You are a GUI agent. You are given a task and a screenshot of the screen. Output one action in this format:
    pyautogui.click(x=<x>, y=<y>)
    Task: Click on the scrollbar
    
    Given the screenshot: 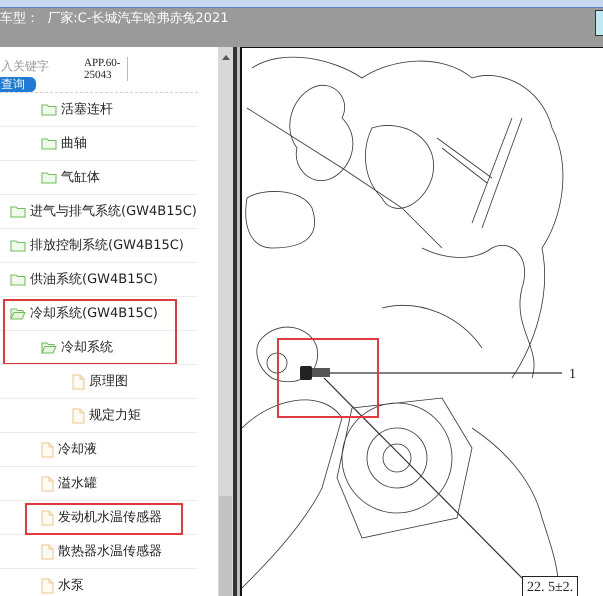 What is the action you would take?
    pyautogui.click(x=225, y=321)
    